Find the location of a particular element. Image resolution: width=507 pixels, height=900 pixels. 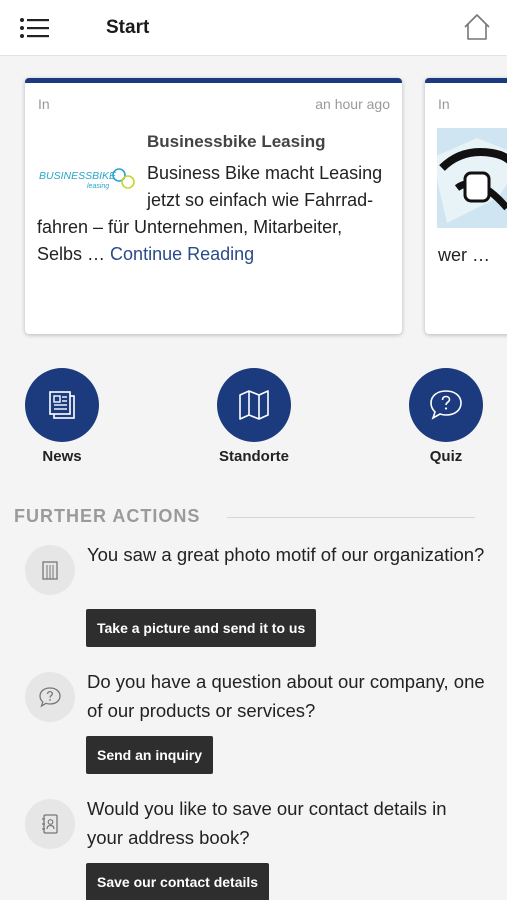

news-shortcut-button: News is located at coordinates (62, 416).